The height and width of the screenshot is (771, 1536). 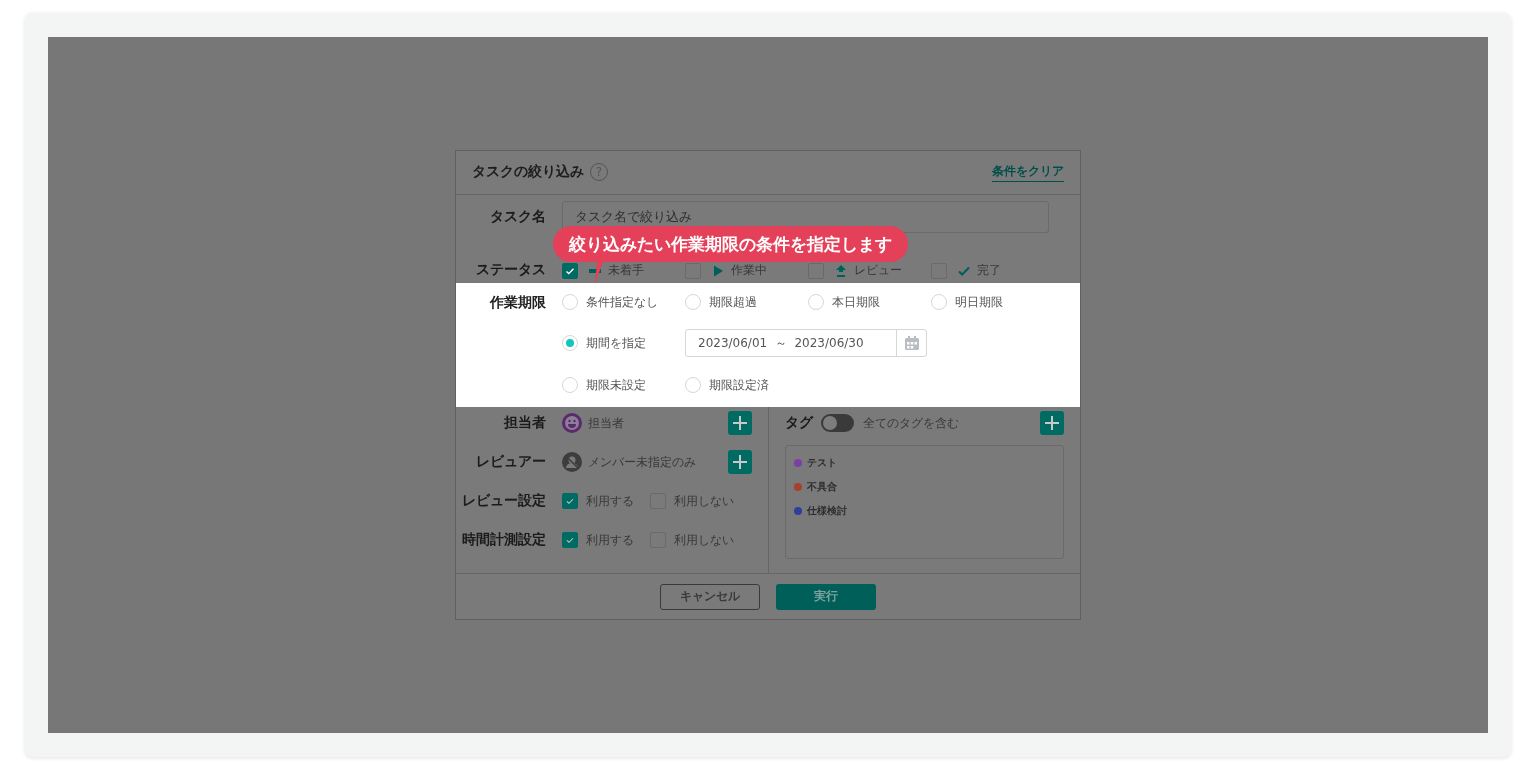 What do you see at coordinates (841, 270) in the screenshot?
I see `review-icon` at bounding box center [841, 270].